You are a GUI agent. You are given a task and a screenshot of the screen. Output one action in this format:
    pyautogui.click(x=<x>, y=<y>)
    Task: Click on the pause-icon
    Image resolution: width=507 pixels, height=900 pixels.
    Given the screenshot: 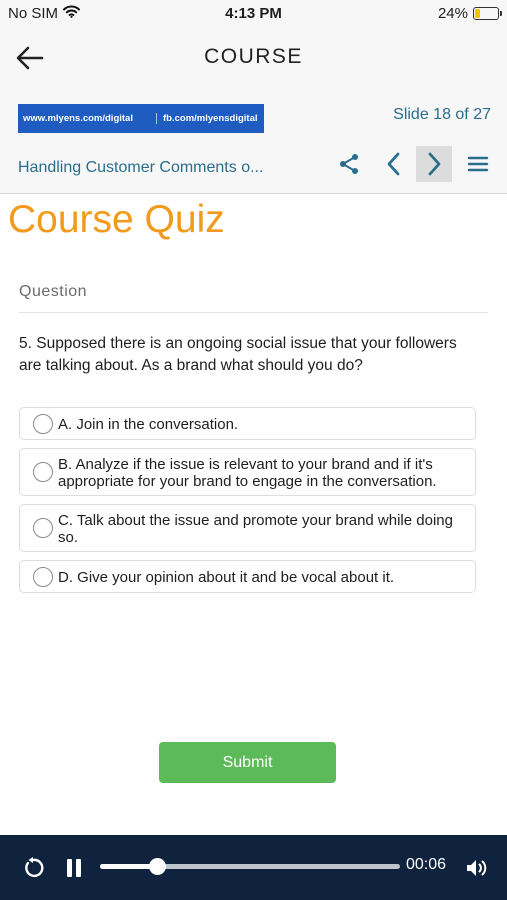 What is the action you would take?
    pyautogui.click(x=74, y=868)
    